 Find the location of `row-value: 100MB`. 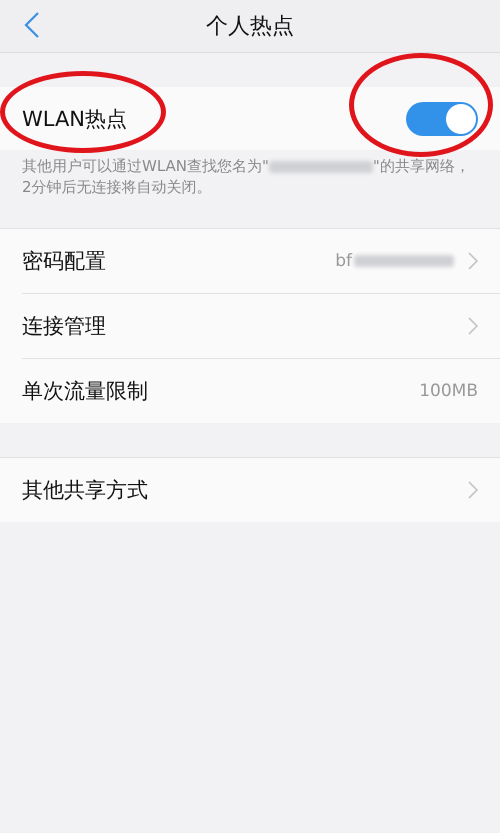

row-value: 100MB is located at coordinates (448, 391).